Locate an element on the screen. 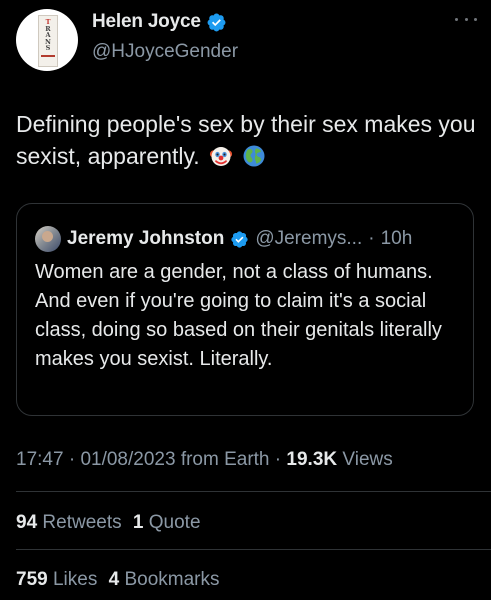 The height and width of the screenshot is (600, 491). bookmarks-count: 4 is located at coordinates (114, 579).